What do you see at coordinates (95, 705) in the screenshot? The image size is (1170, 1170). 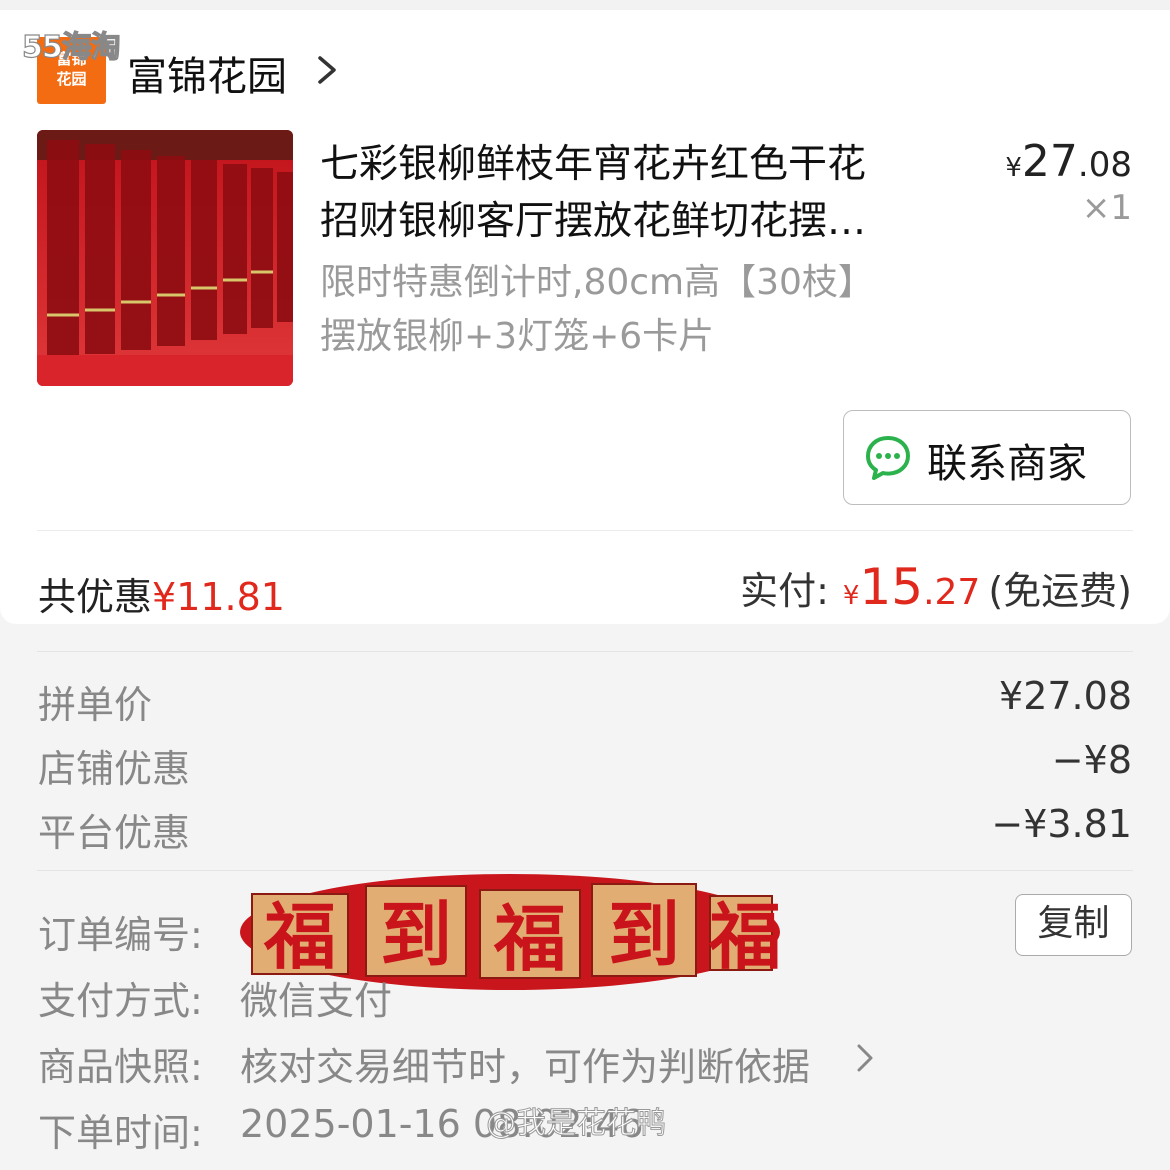 I see `breakdown-label-group-price: 拼单价` at bounding box center [95, 705].